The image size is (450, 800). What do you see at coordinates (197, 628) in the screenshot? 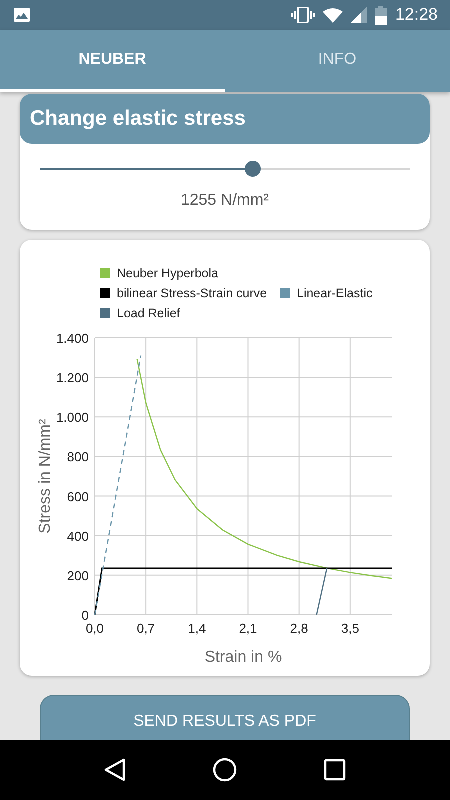
I see `x-tick-label: 1,4` at bounding box center [197, 628].